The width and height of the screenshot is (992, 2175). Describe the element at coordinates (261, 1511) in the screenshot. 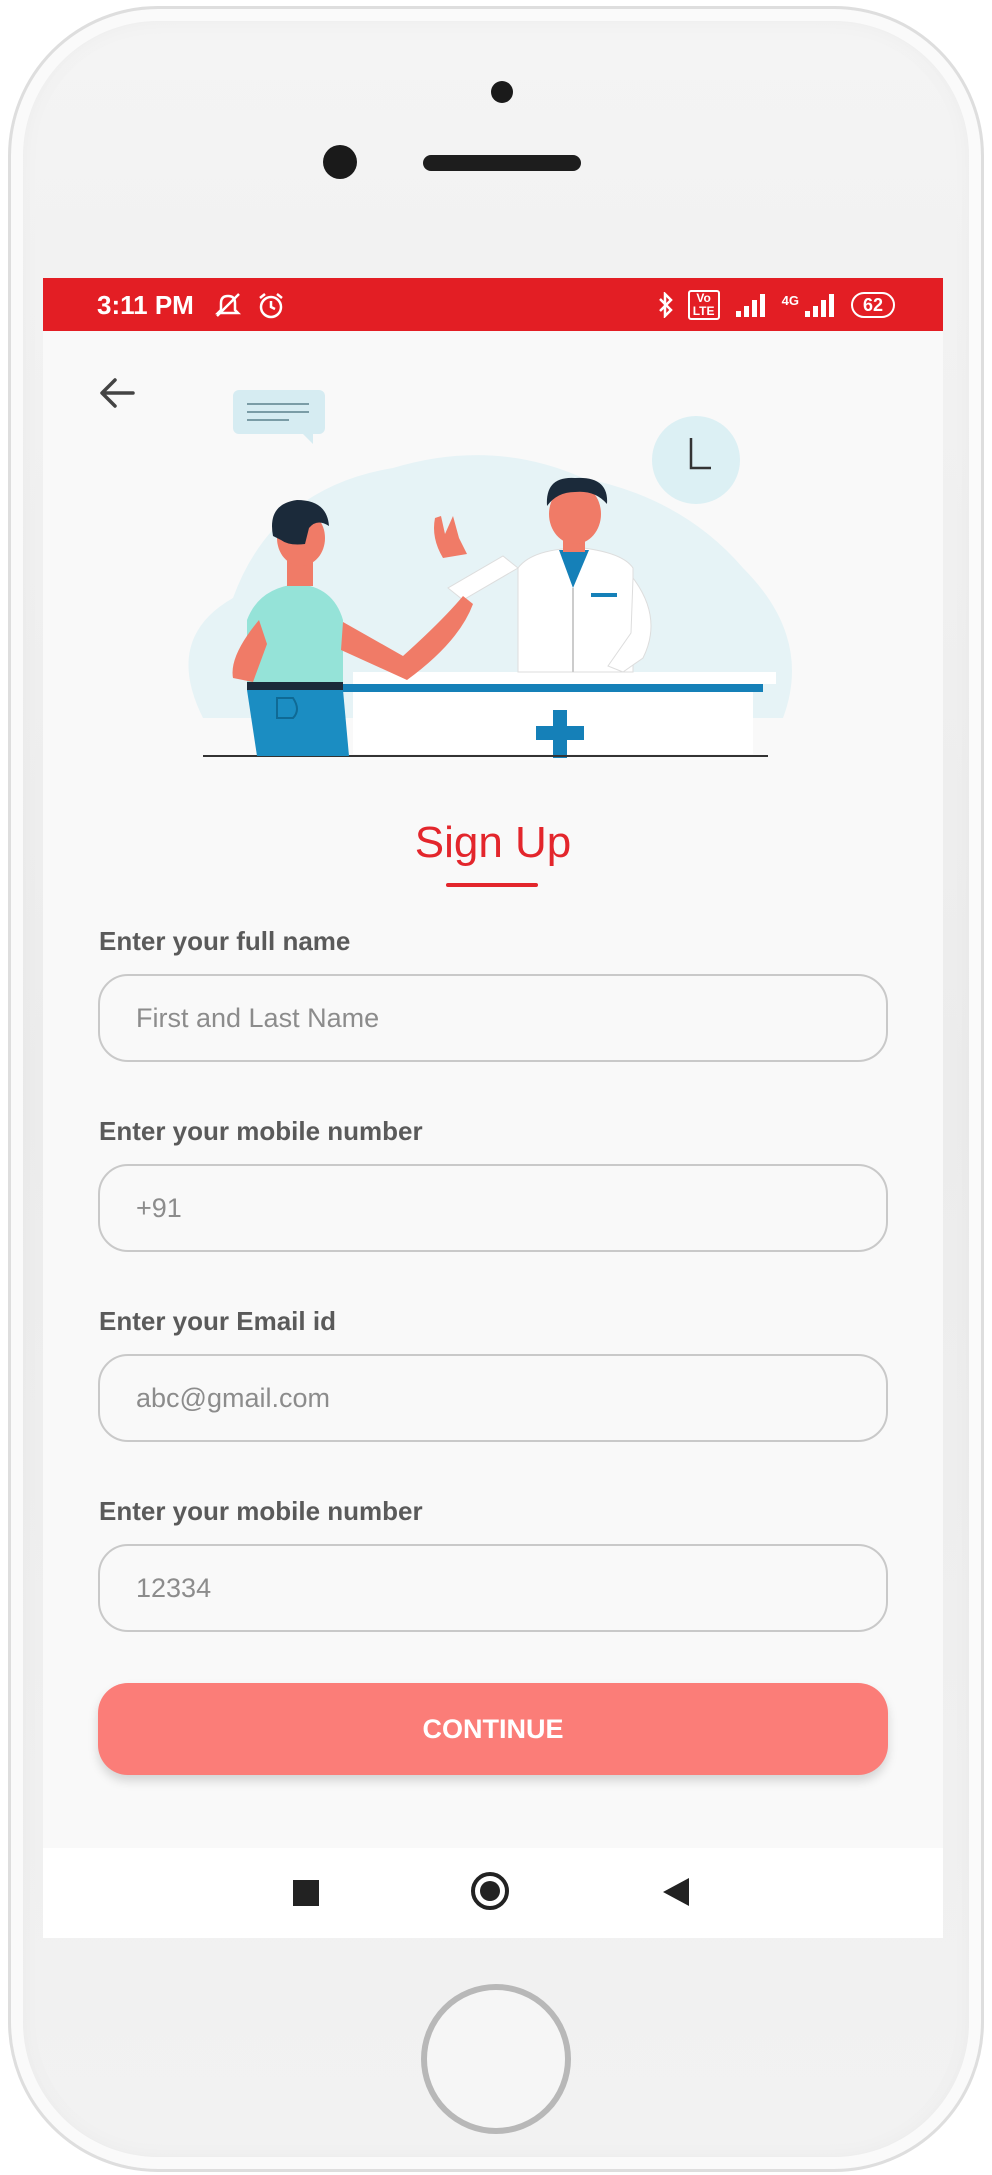

I see `mobile-number-2-label: Enter your mobile number` at that location.